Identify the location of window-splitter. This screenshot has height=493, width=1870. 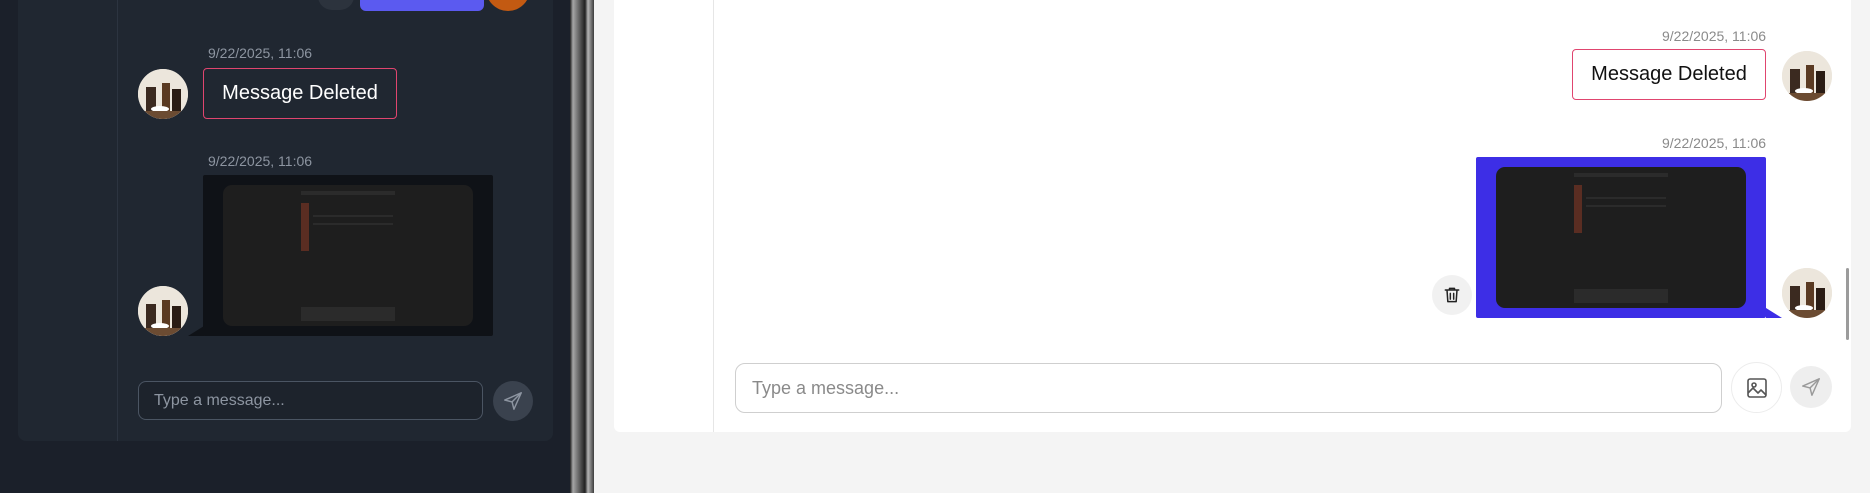
(582, 246).